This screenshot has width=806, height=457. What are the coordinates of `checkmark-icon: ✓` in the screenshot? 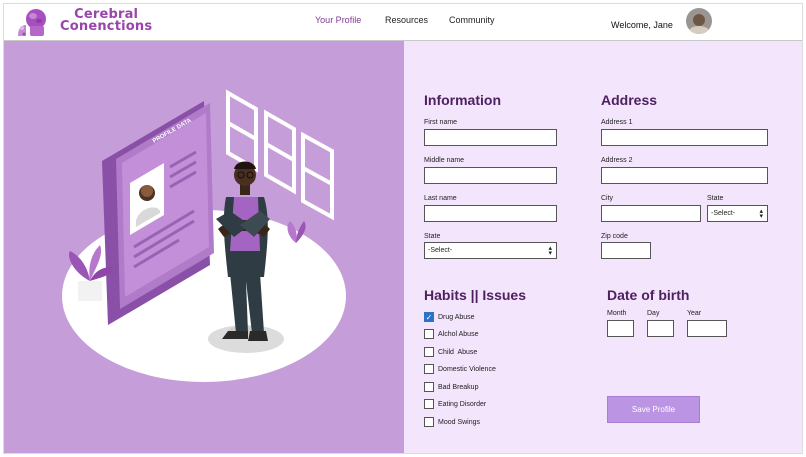 It's located at (429, 317).